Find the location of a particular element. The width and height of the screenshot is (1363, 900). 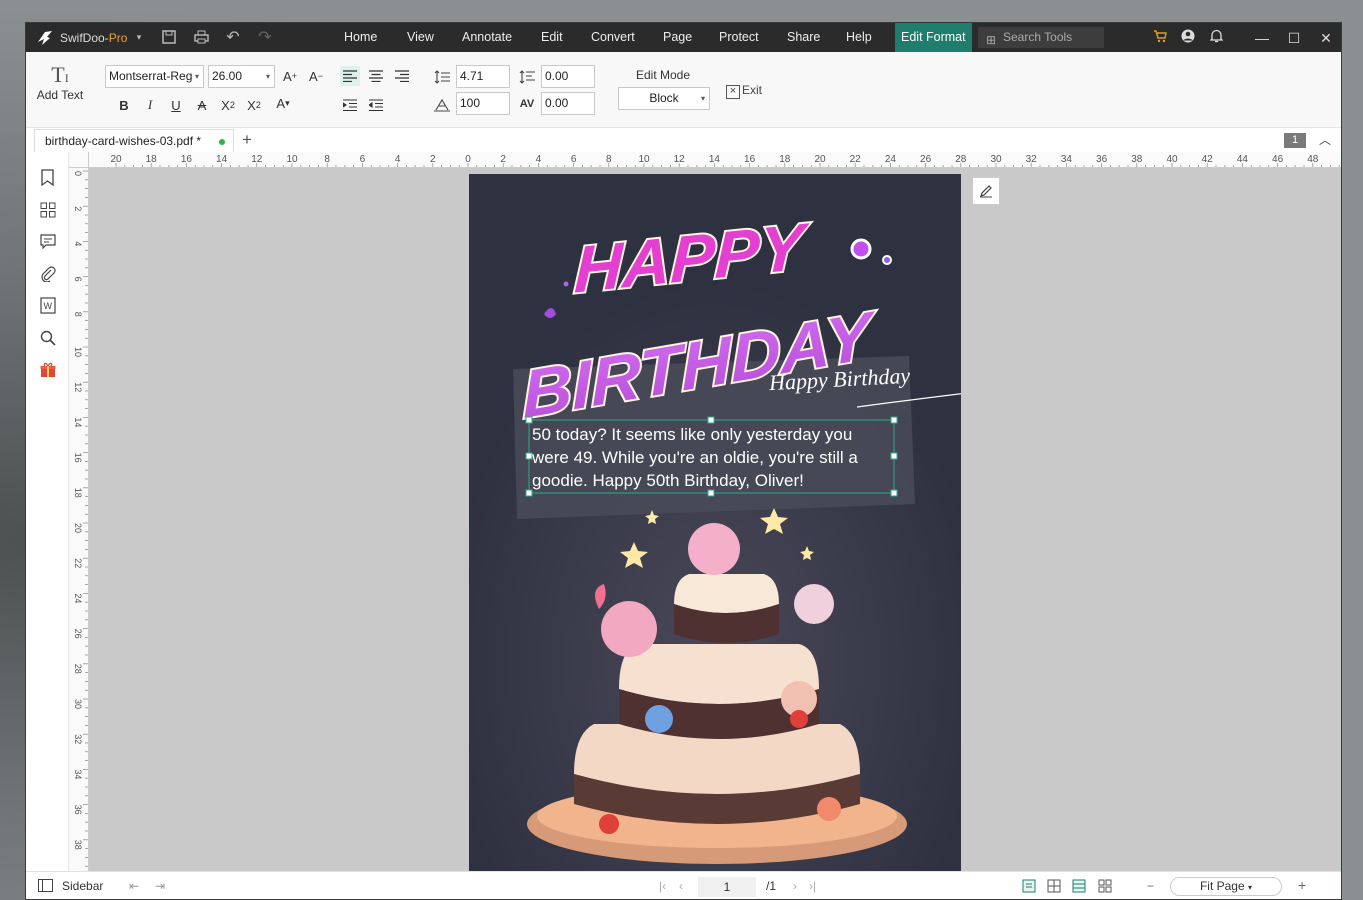

italic-icon: I is located at coordinates (150, 105).